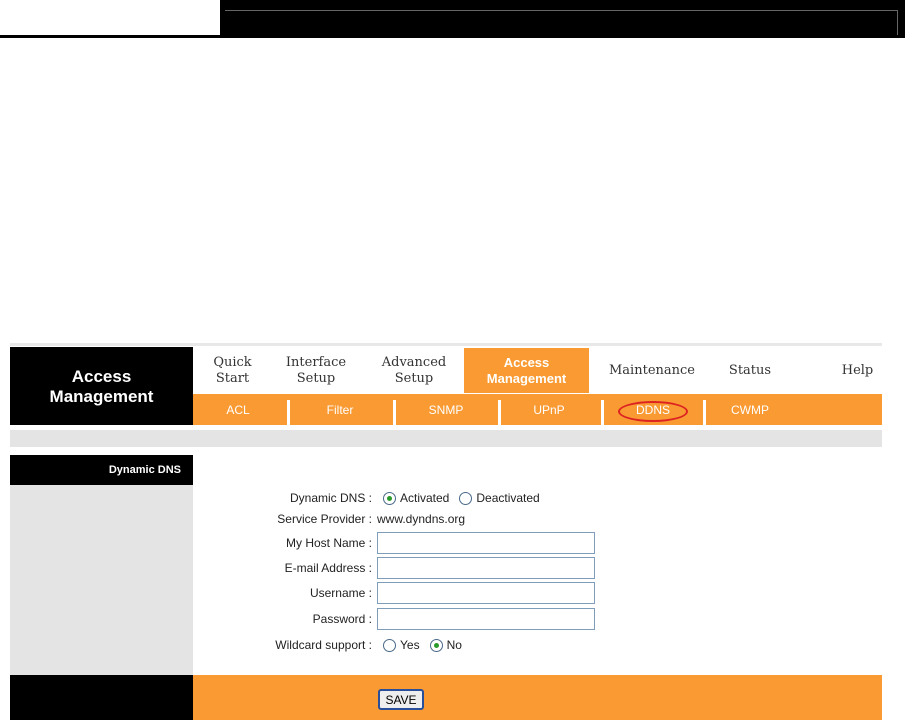  Describe the element at coordinates (466, 498) in the screenshot. I see `deactivated-radio` at that location.